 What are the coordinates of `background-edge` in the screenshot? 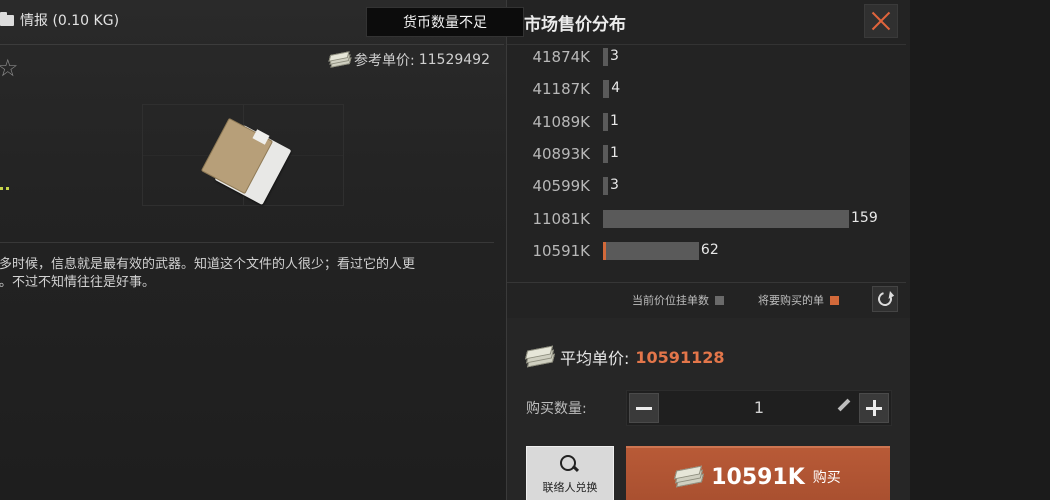 It's located at (980, 250).